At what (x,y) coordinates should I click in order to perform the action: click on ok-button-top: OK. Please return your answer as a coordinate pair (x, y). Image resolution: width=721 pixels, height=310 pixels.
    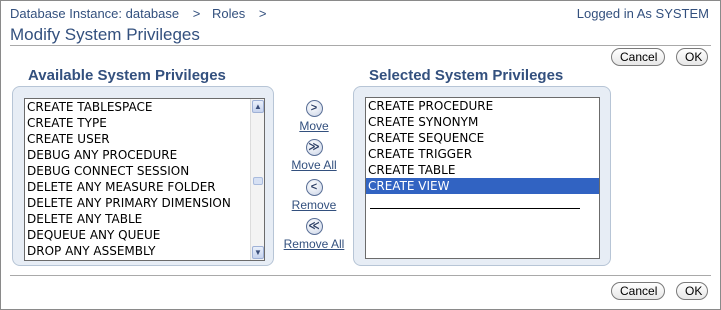
    Looking at the image, I should click on (692, 57).